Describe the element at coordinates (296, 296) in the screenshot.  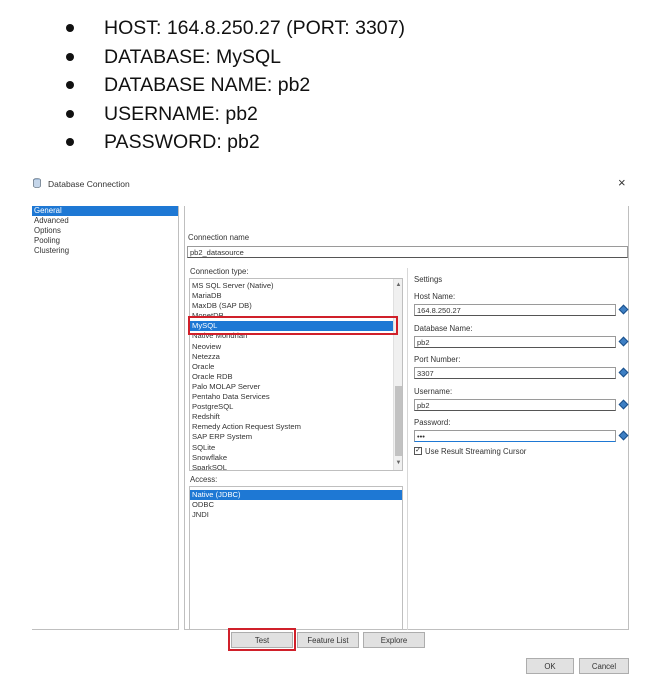
I see `connection-type-item: MariaDB` at that location.